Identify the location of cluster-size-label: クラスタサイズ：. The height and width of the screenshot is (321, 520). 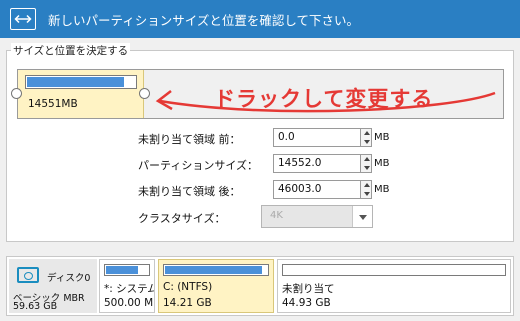
(182, 218).